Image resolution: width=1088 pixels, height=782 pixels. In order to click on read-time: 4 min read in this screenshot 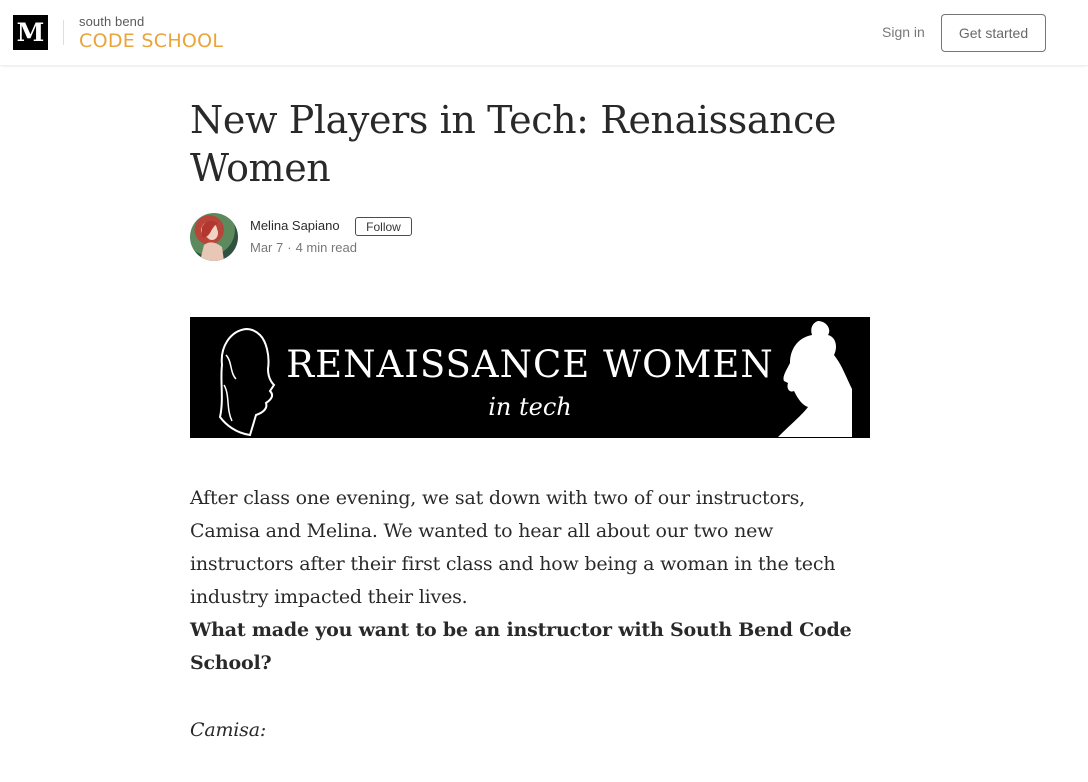, I will do `click(326, 247)`.